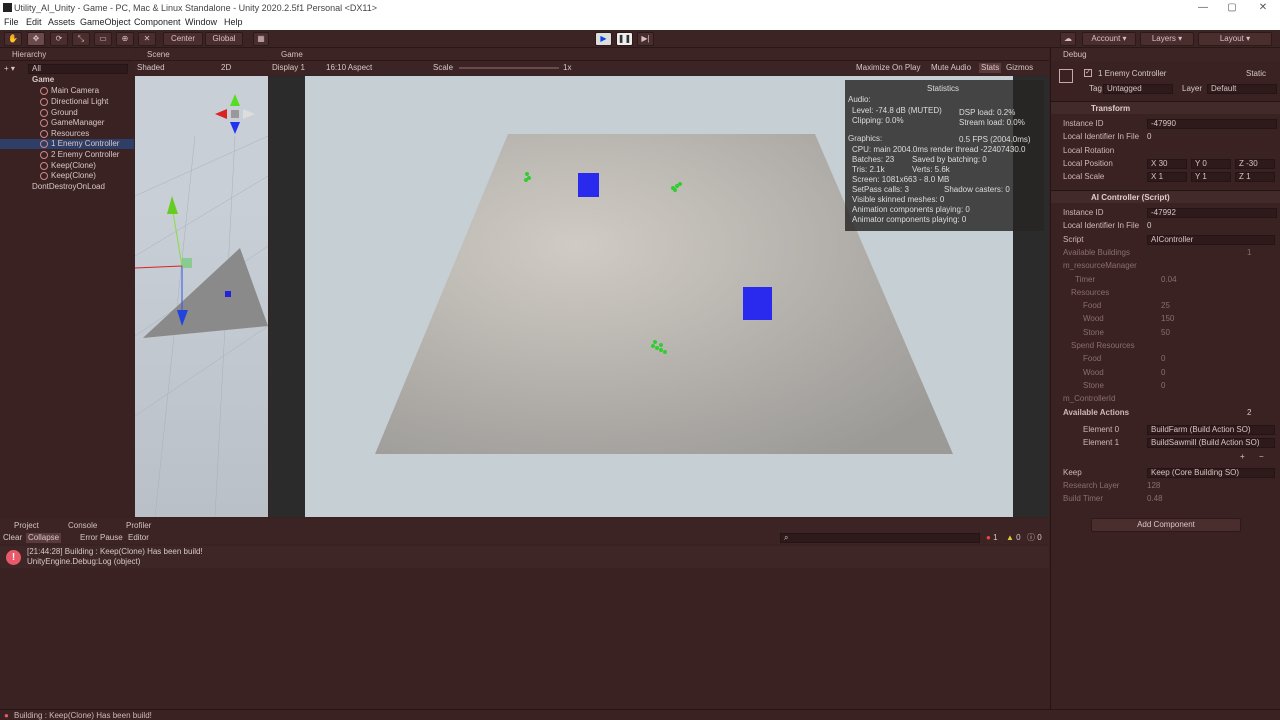 The image size is (1280, 720). Describe the element at coordinates (1211, 473) in the screenshot. I see `keep-field: Keep (Core Building SO)` at that location.